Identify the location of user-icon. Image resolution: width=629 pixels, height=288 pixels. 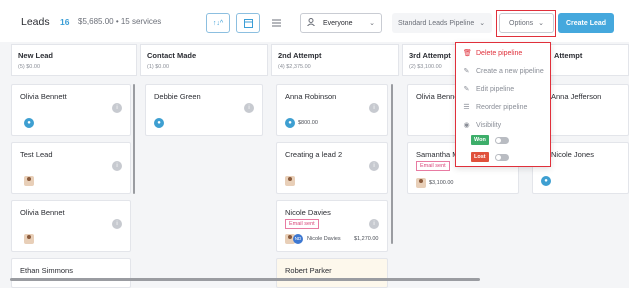
(311, 23).